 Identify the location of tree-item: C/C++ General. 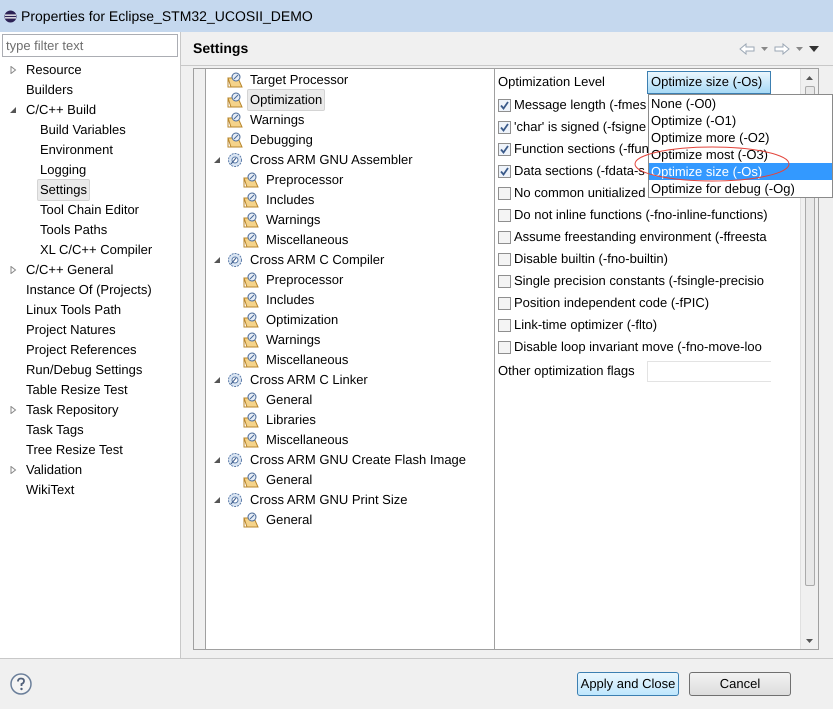
(69, 270).